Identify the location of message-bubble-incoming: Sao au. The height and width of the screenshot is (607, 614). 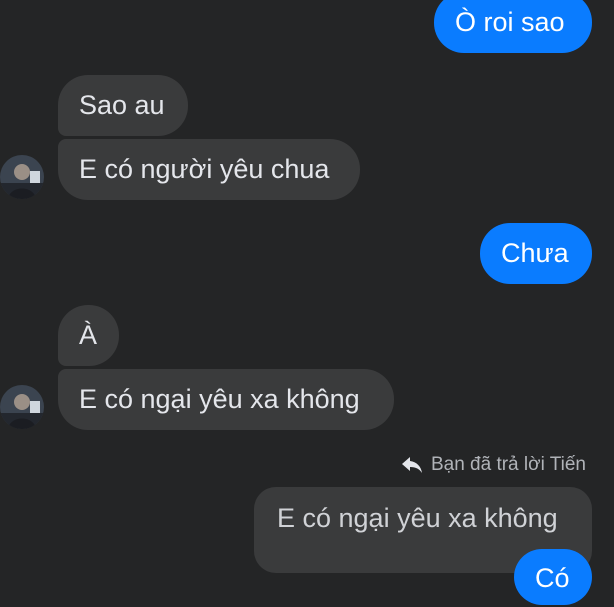
(123, 105).